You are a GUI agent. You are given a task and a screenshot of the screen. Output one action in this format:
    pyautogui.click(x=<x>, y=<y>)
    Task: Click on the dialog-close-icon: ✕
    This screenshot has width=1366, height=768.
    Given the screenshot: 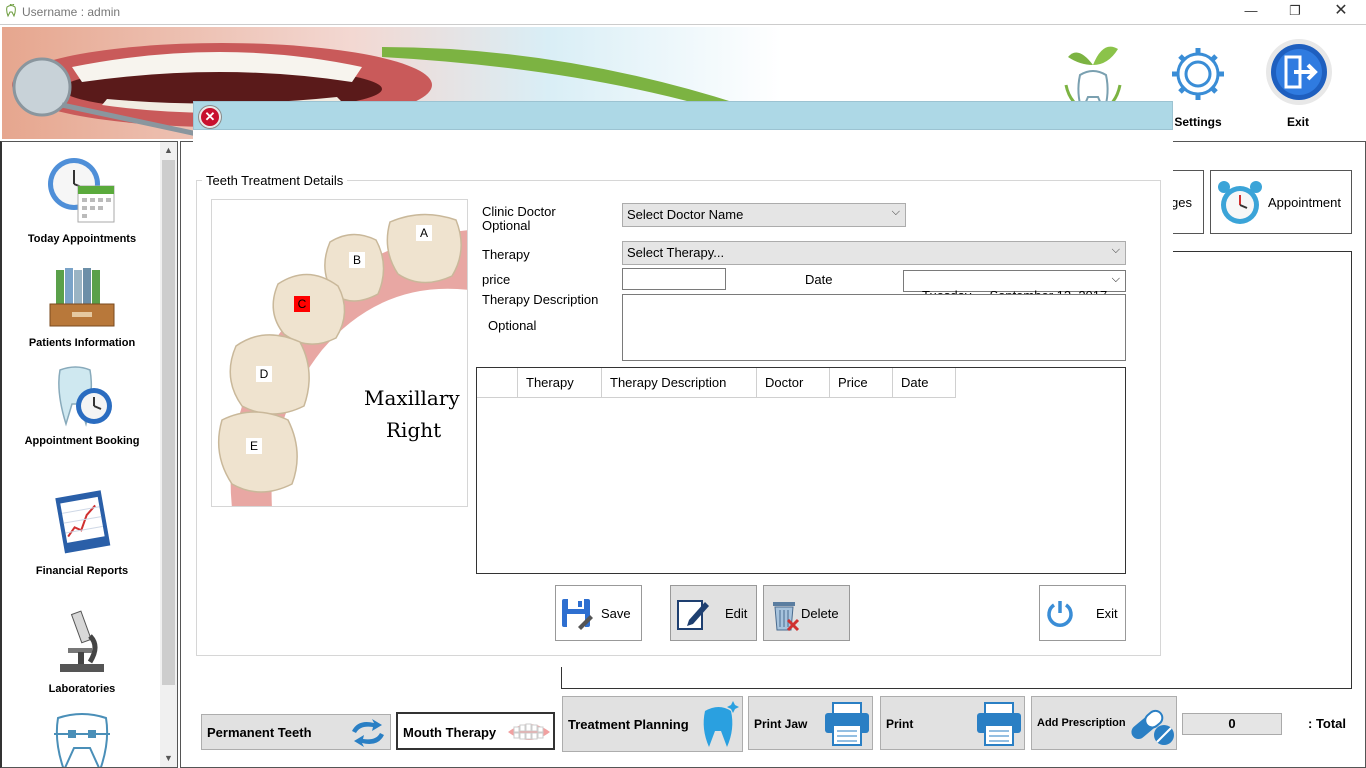 What is the action you would take?
    pyautogui.click(x=210, y=117)
    